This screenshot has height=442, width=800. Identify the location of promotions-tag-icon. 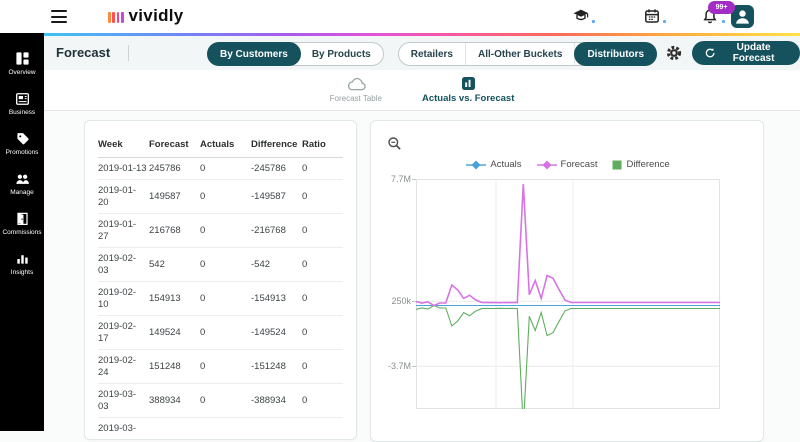
(22, 138).